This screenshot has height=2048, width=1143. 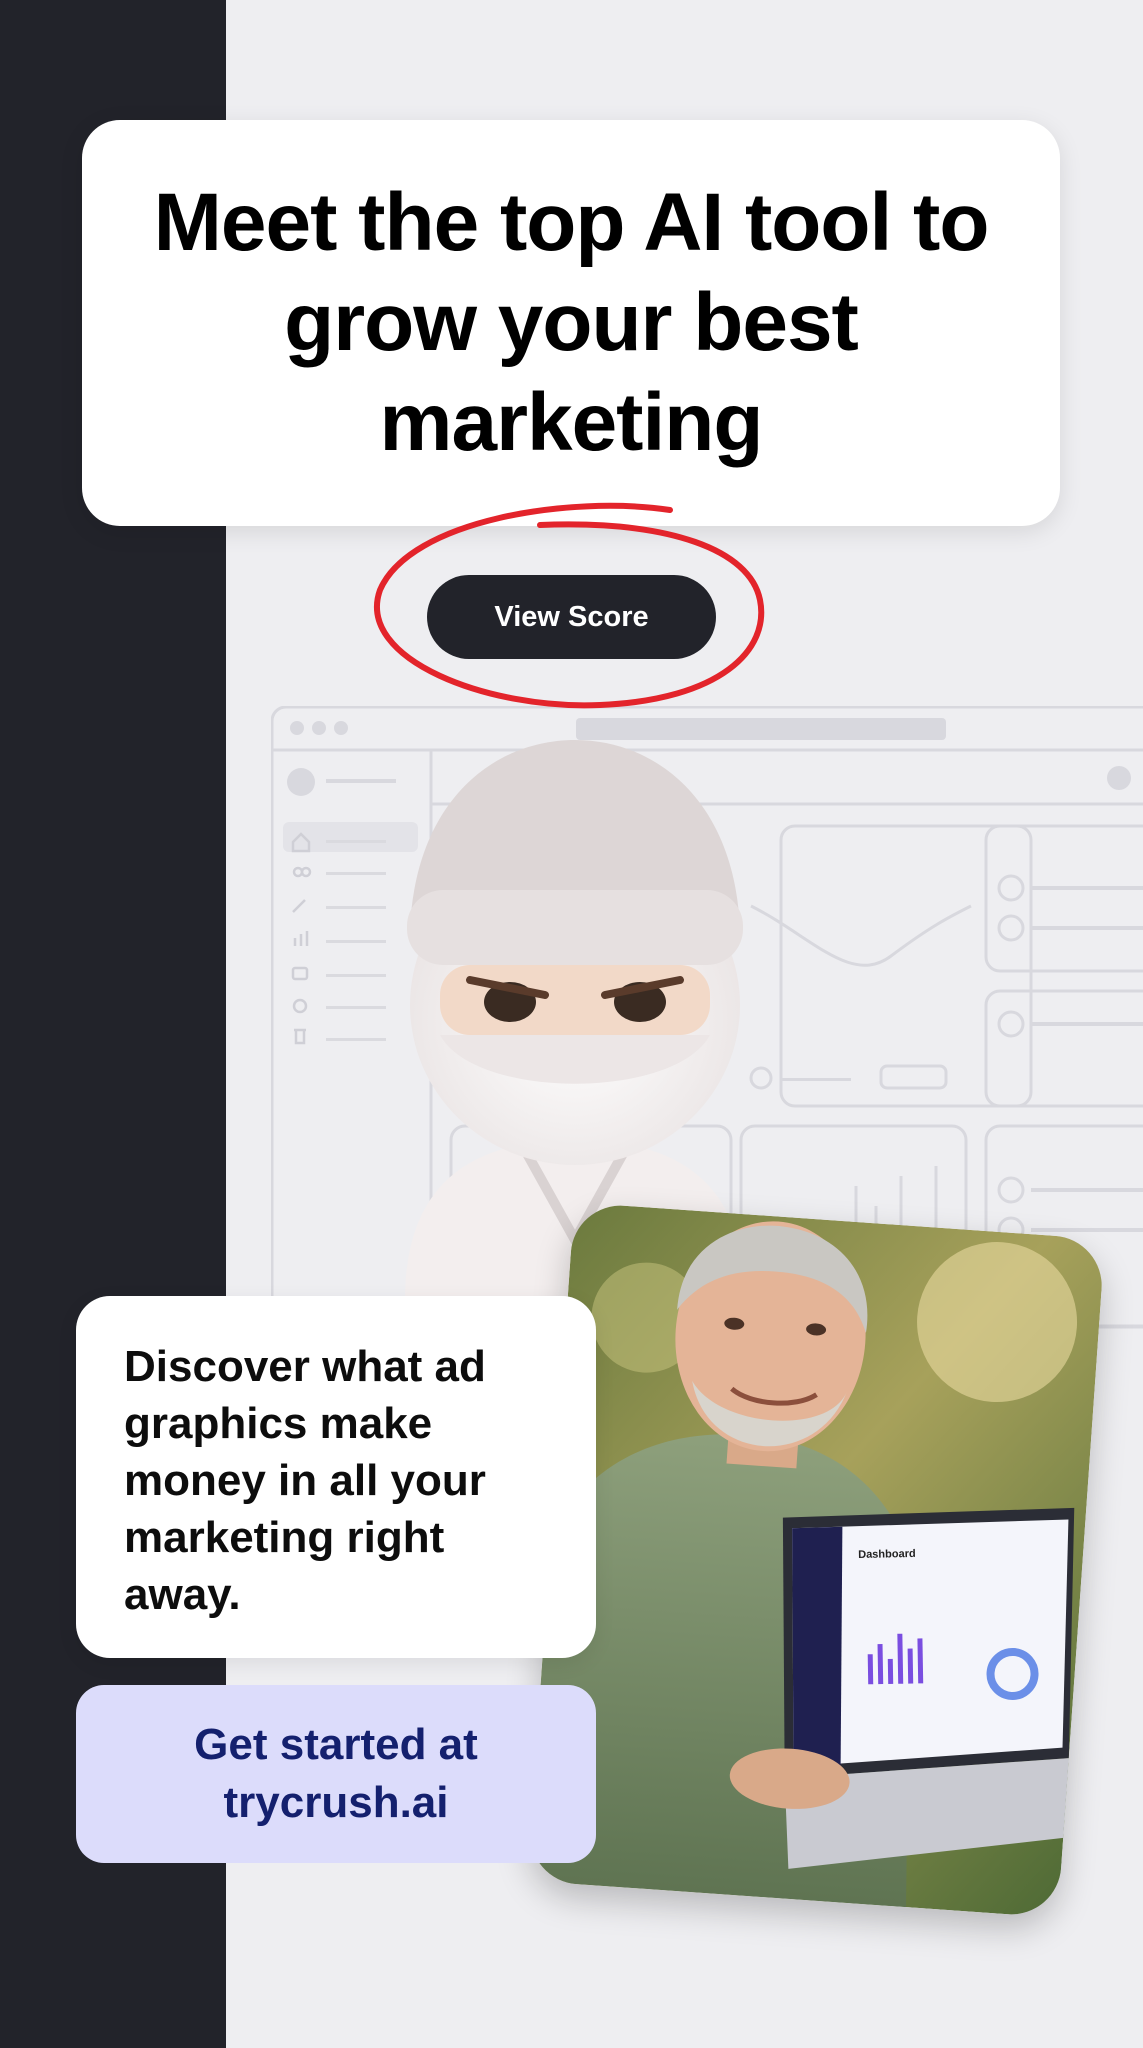 I want to click on get-started-label: Get started at, so click(x=336, y=1744).